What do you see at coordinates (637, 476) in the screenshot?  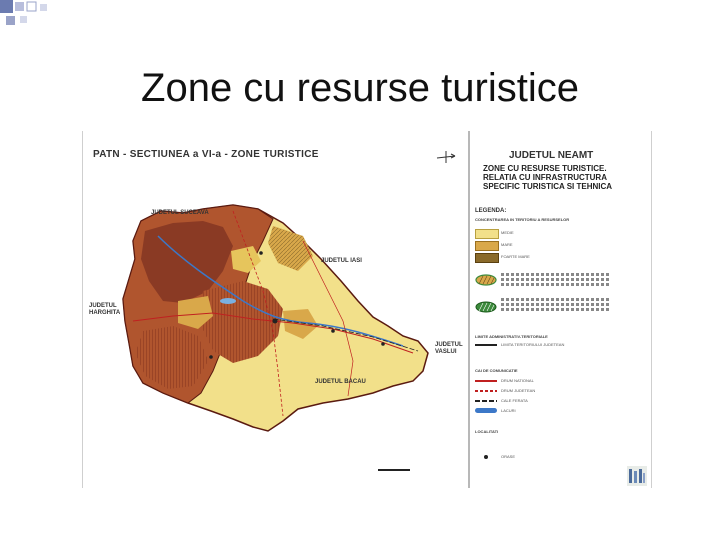 I see `institution-logo` at bounding box center [637, 476].